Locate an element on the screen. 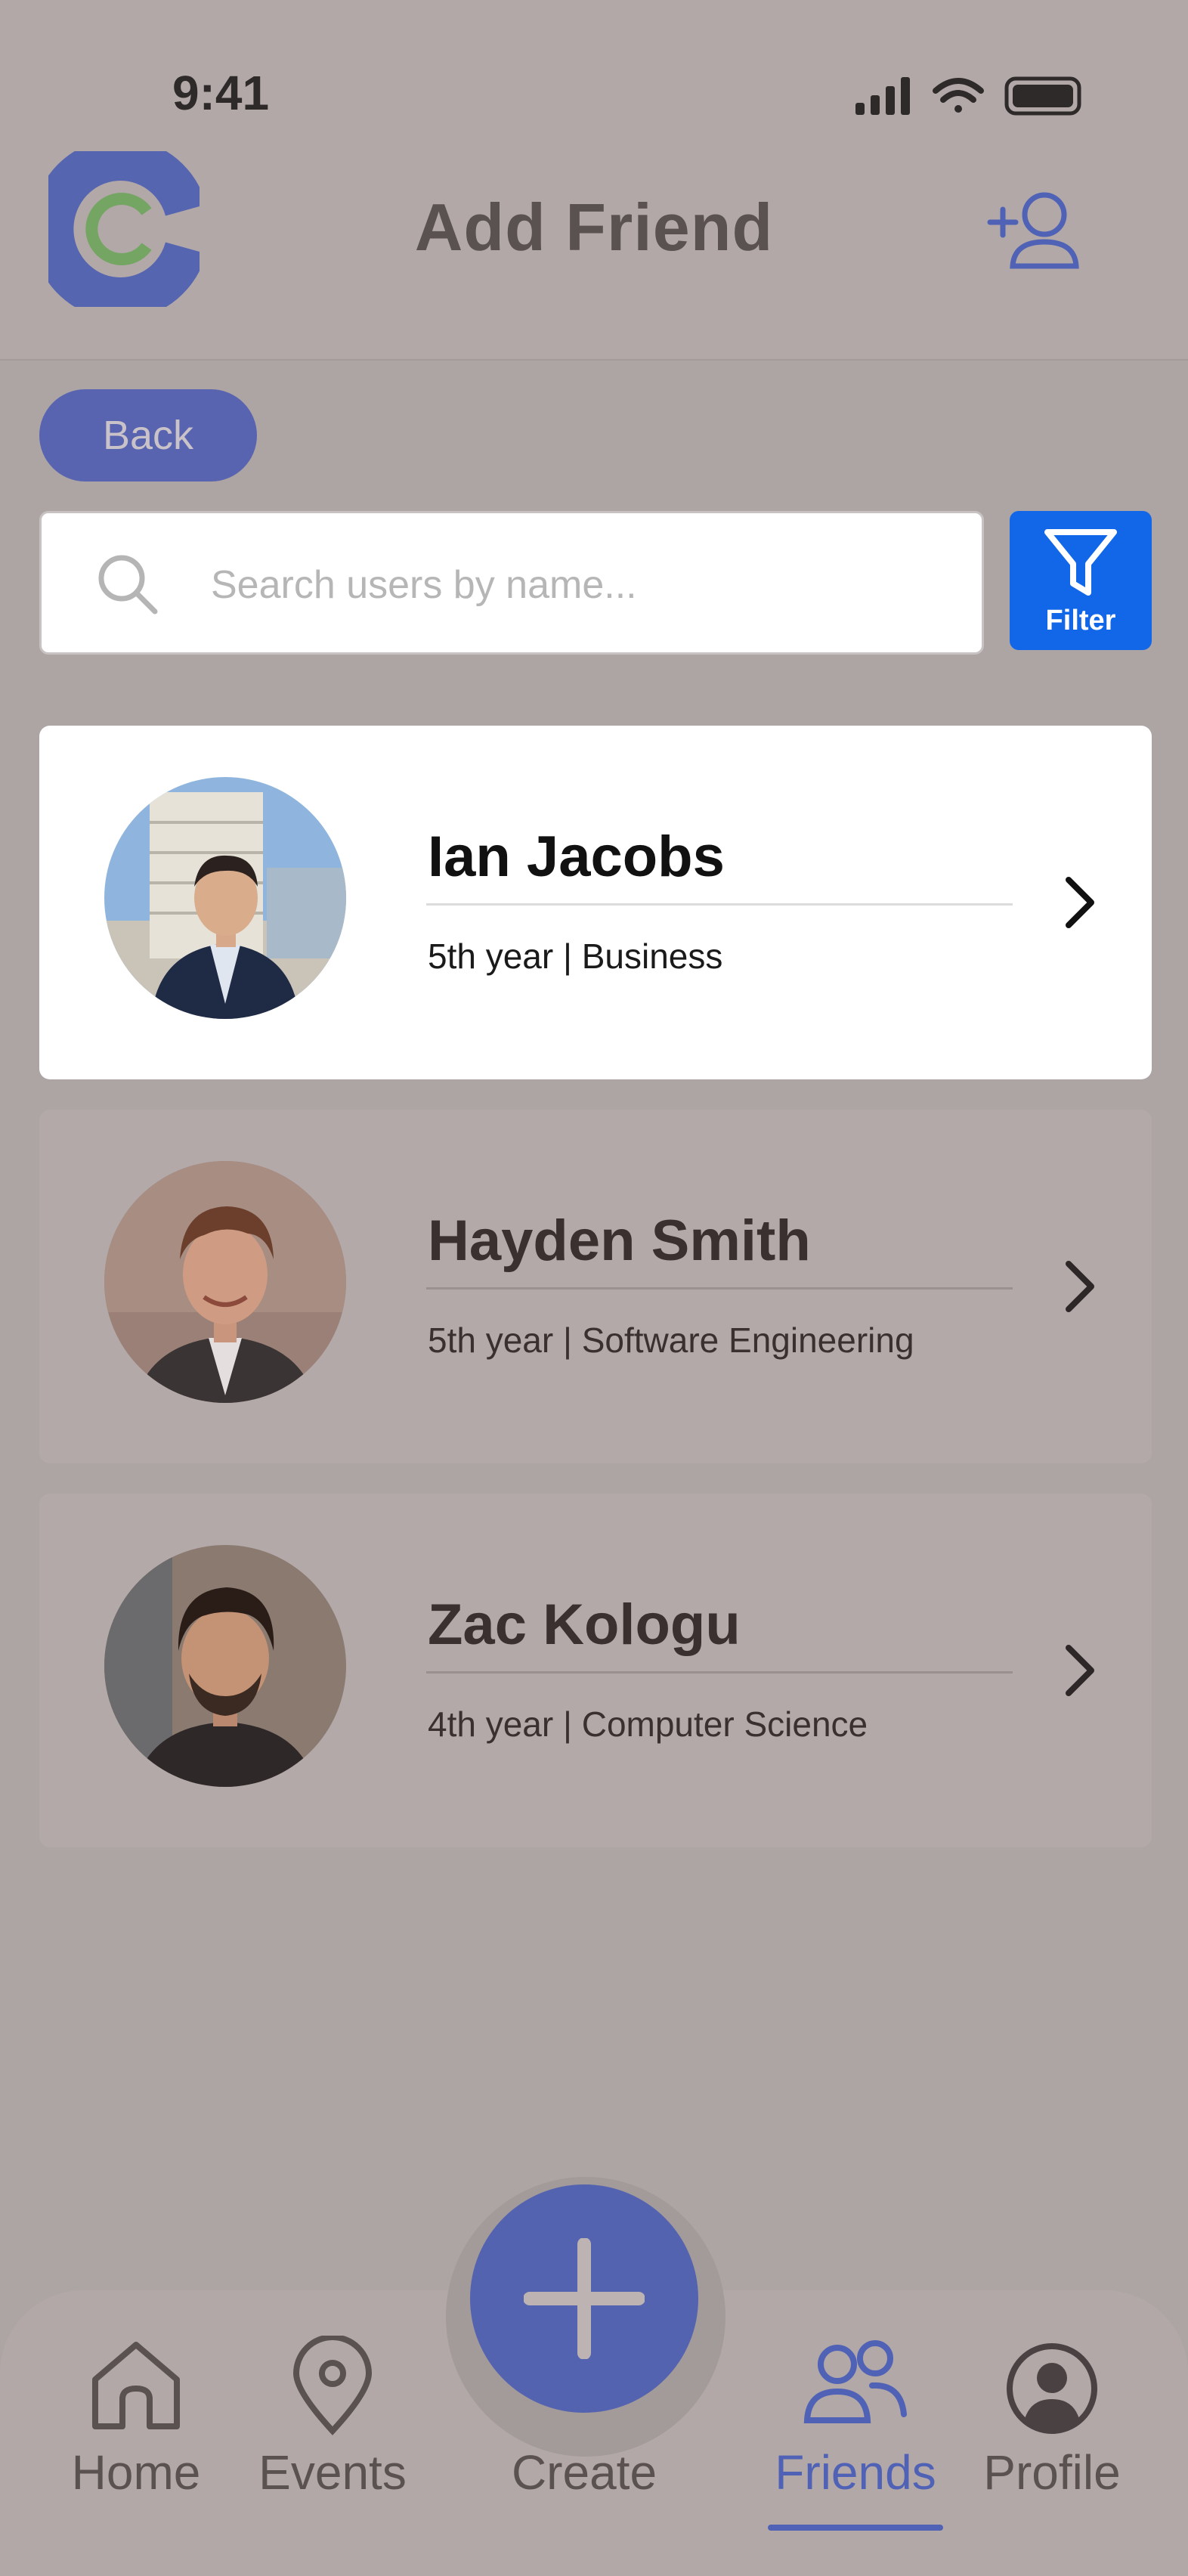 The image size is (1188, 2576). user-card: Ian Jacobs 5th year | Business is located at coordinates (595, 902).